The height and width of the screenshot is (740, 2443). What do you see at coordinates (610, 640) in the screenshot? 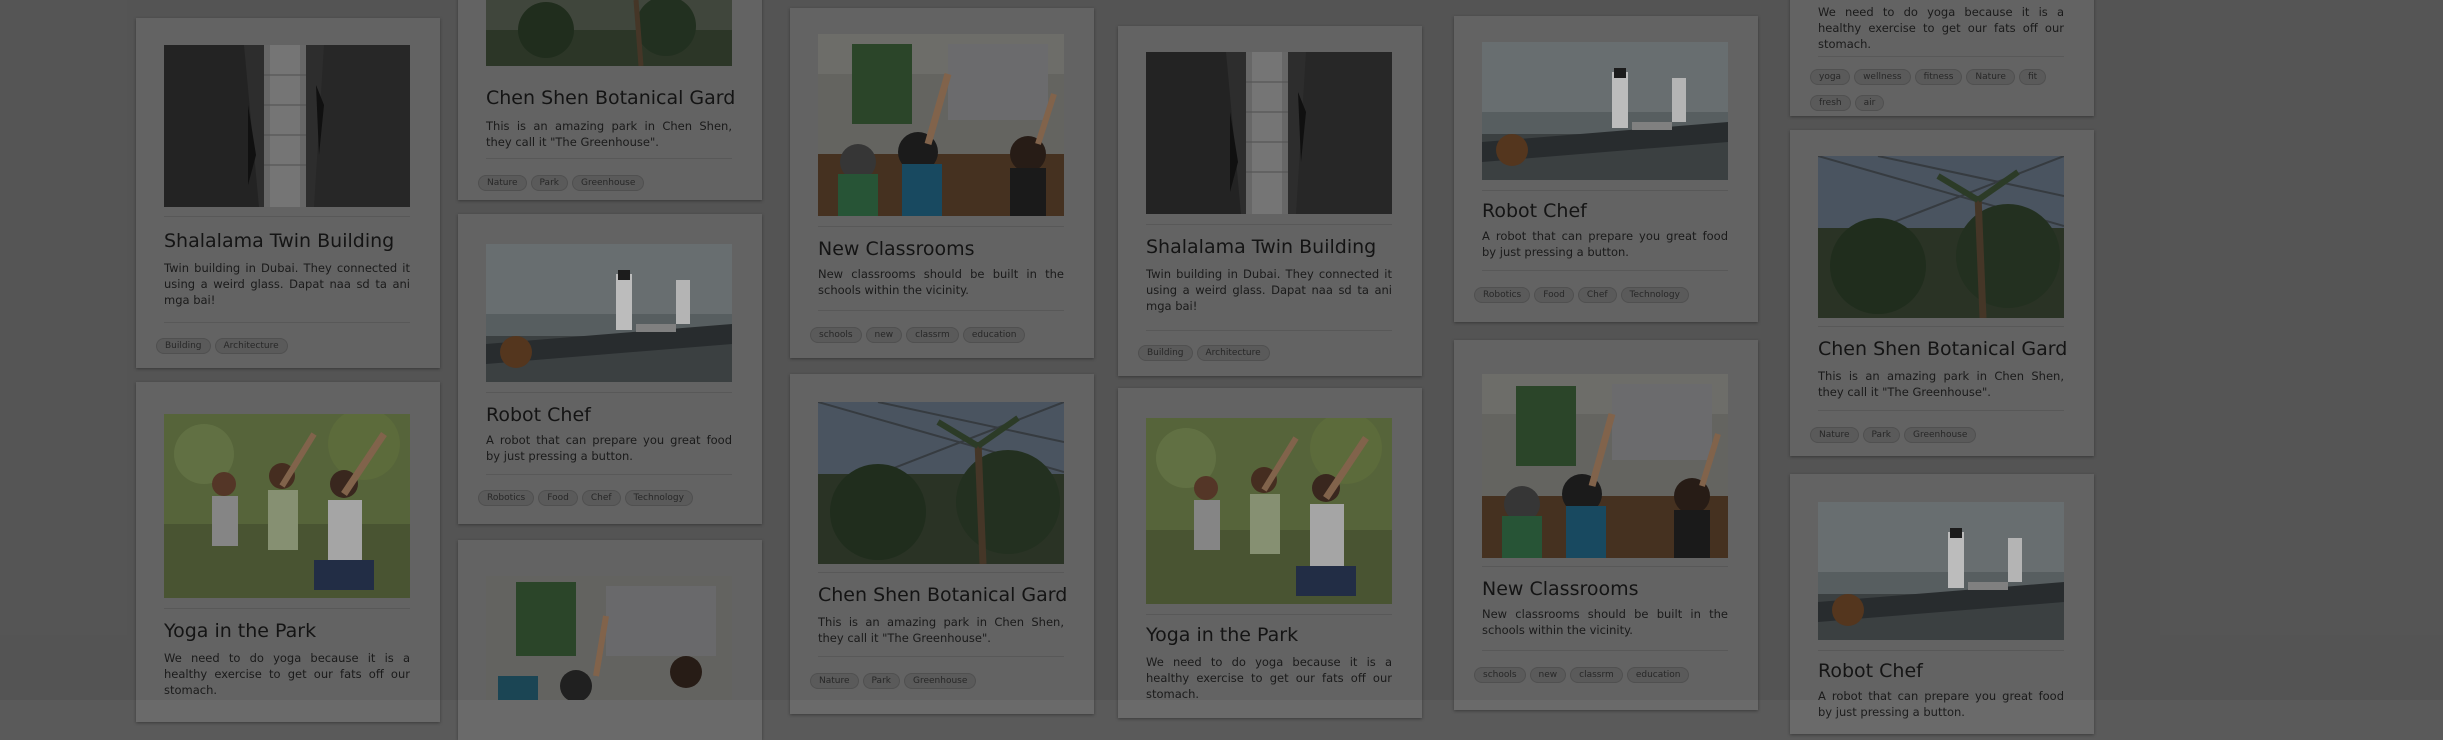
I see `post-card-new-classrooms` at bounding box center [610, 640].